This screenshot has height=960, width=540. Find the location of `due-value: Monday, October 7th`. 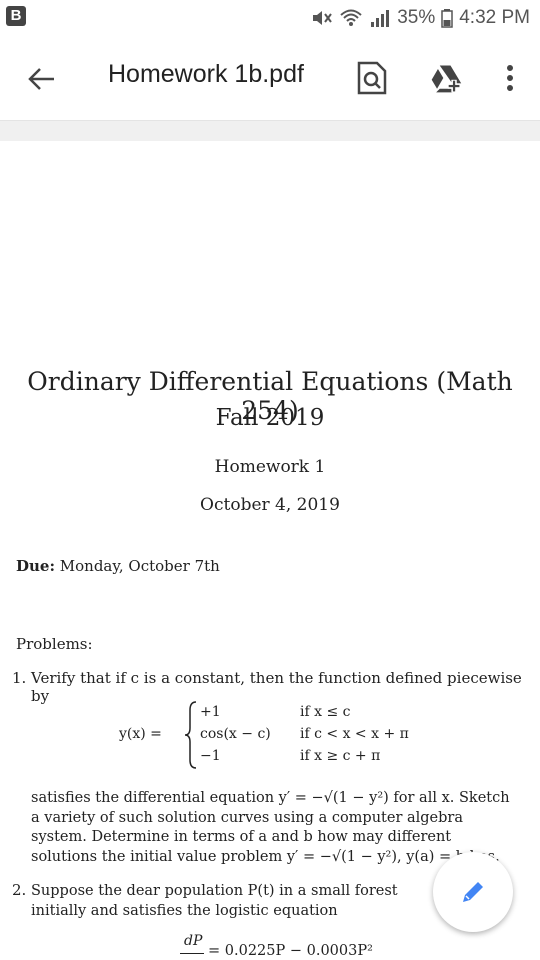

due-value: Monday, October 7th is located at coordinates (139, 566).